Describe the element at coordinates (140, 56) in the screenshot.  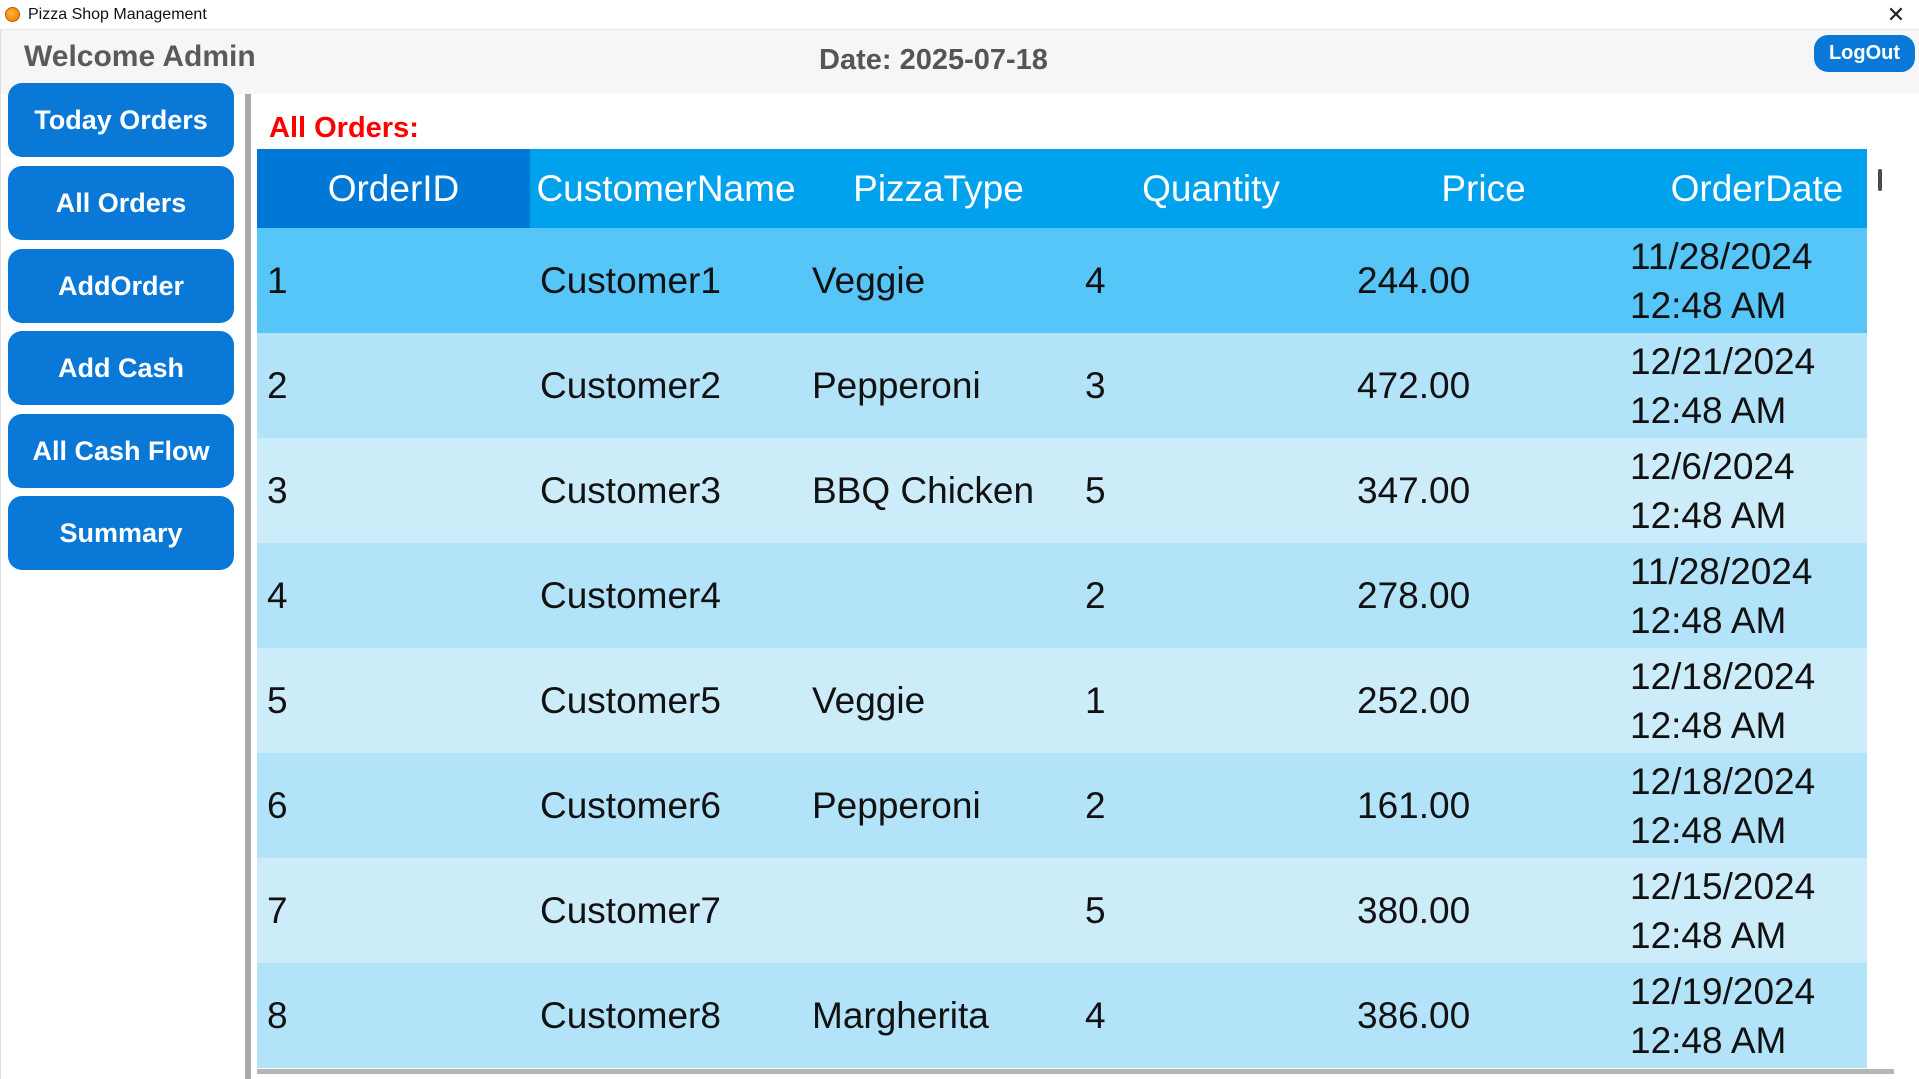
I see `welcome-text: Welcome Admin` at that location.